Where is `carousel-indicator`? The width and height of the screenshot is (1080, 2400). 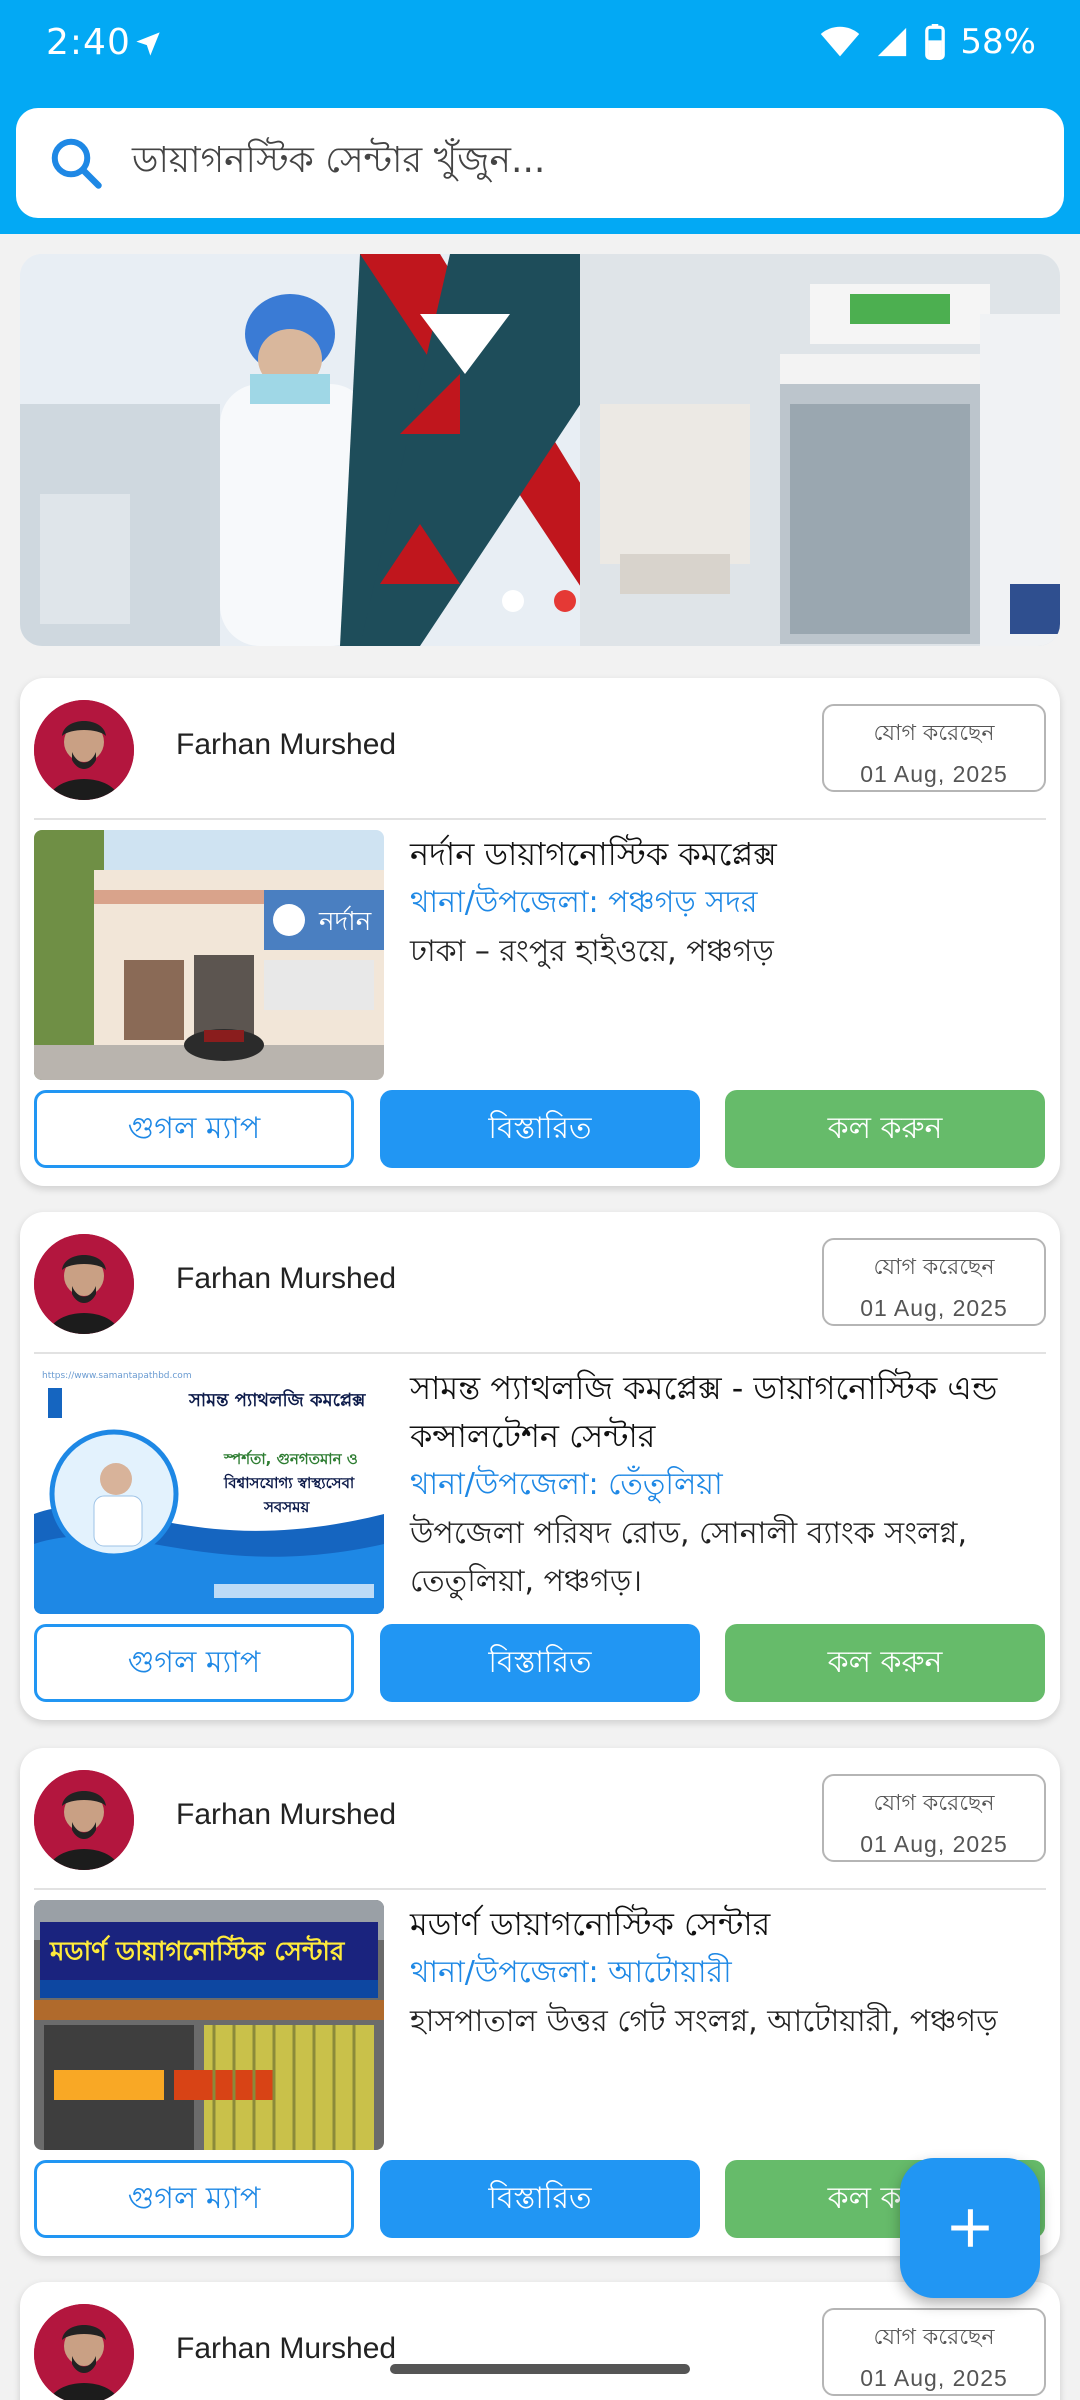
carousel-indicator is located at coordinates (539, 601).